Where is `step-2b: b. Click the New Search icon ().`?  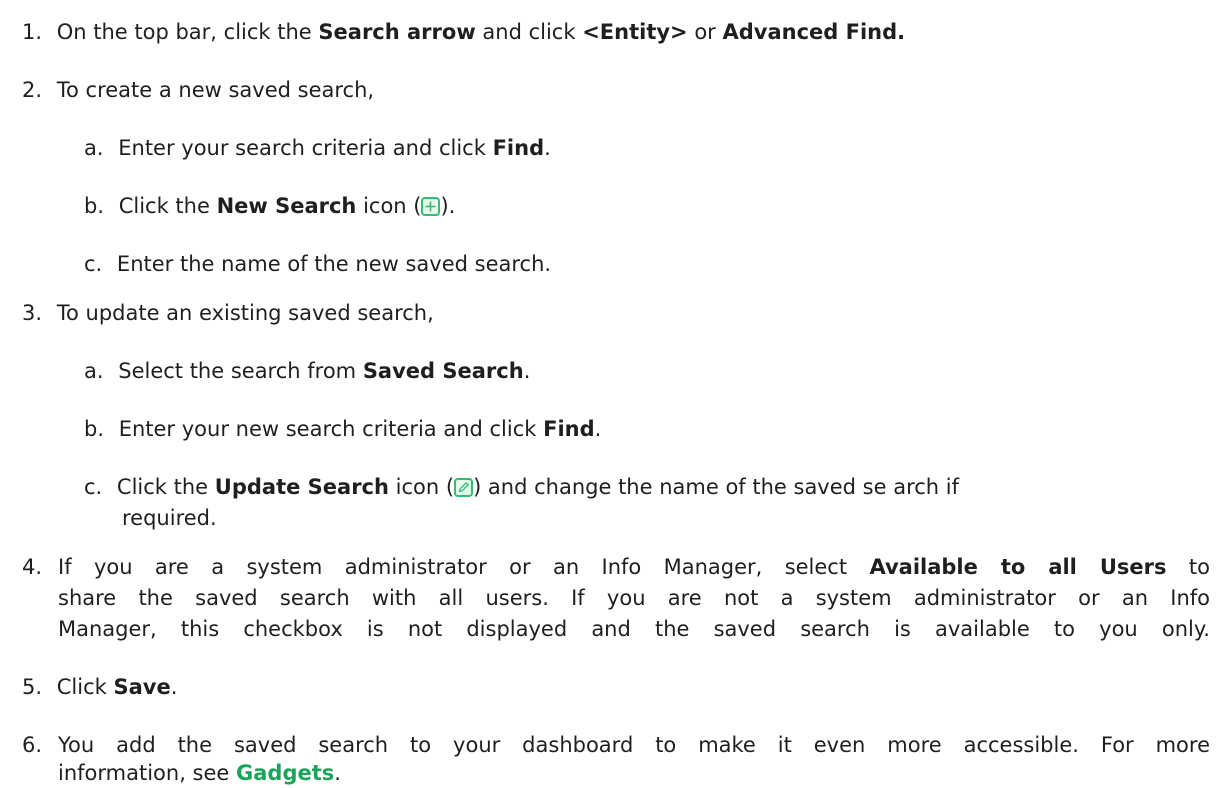 step-2b: b. Click the New Search icon (). is located at coordinates (269, 206).